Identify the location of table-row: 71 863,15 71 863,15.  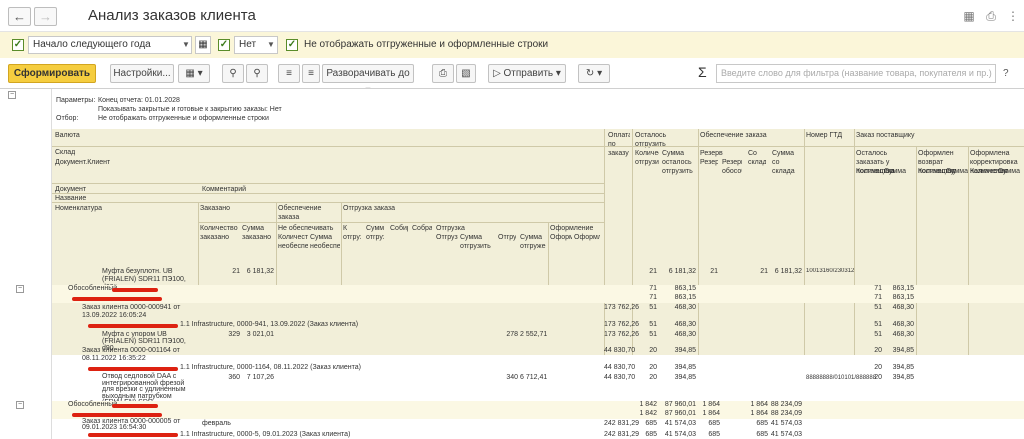
(538, 298).